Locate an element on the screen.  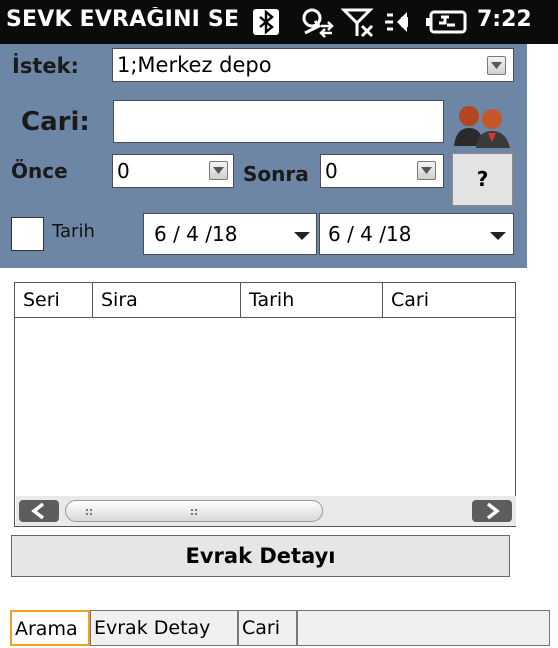
help-button: ? is located at coordinates (482, 179).